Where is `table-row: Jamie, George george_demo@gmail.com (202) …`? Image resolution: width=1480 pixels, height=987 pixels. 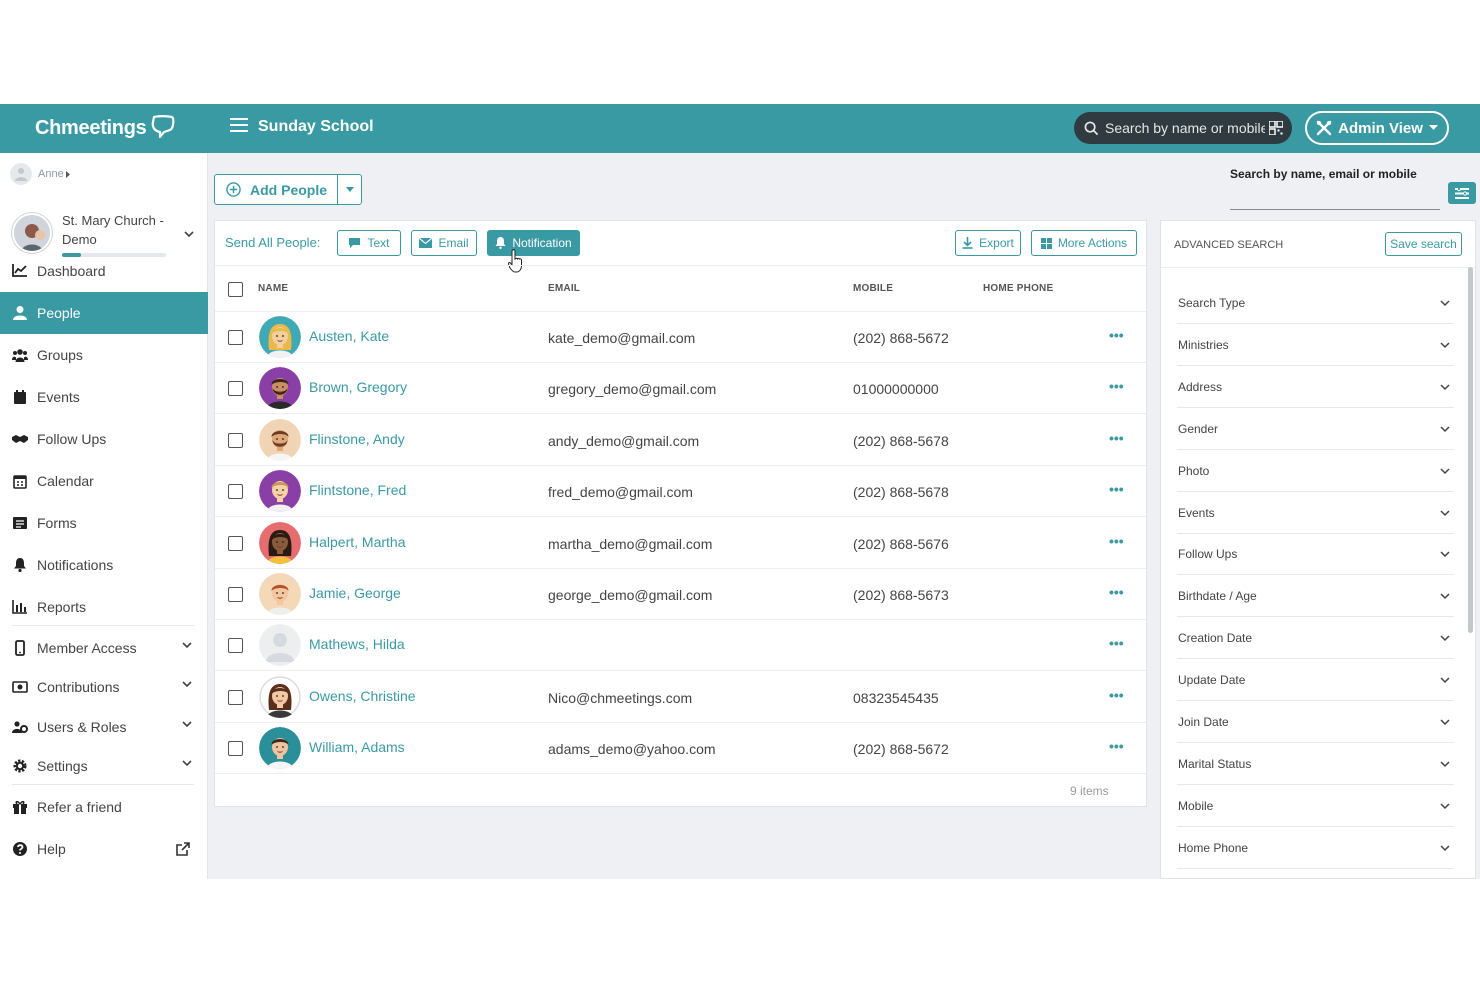
table-row: Jamie, George george_demo@gmail.com (202) … is located at coordinates (680, 594).